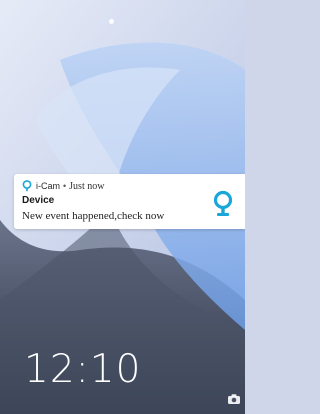 This screenshot has height=414, width=320. Describe the element at coordinates (83, 369) in the screenshot. I see `lock-screen-clock: 12:10` at that location.